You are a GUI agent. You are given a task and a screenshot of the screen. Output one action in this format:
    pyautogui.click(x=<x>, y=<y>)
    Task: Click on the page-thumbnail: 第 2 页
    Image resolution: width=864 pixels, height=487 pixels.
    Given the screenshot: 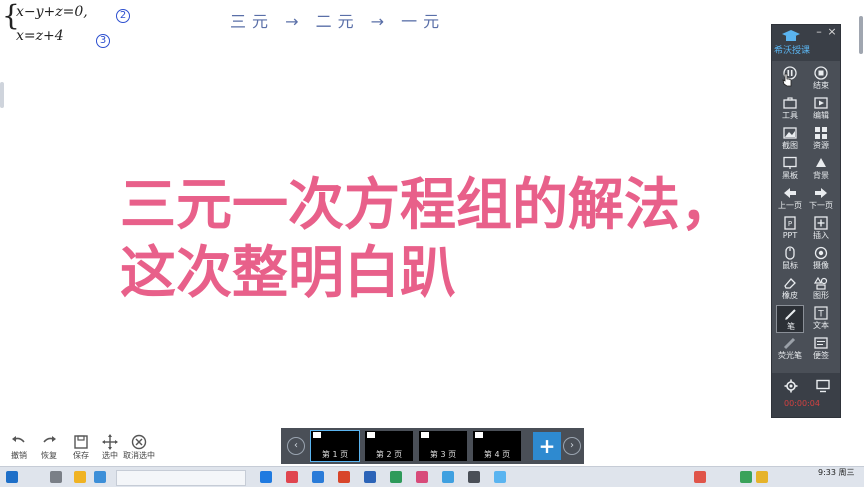 What is the action you would take?
    pyautogui.click(x=389, y=446)
    